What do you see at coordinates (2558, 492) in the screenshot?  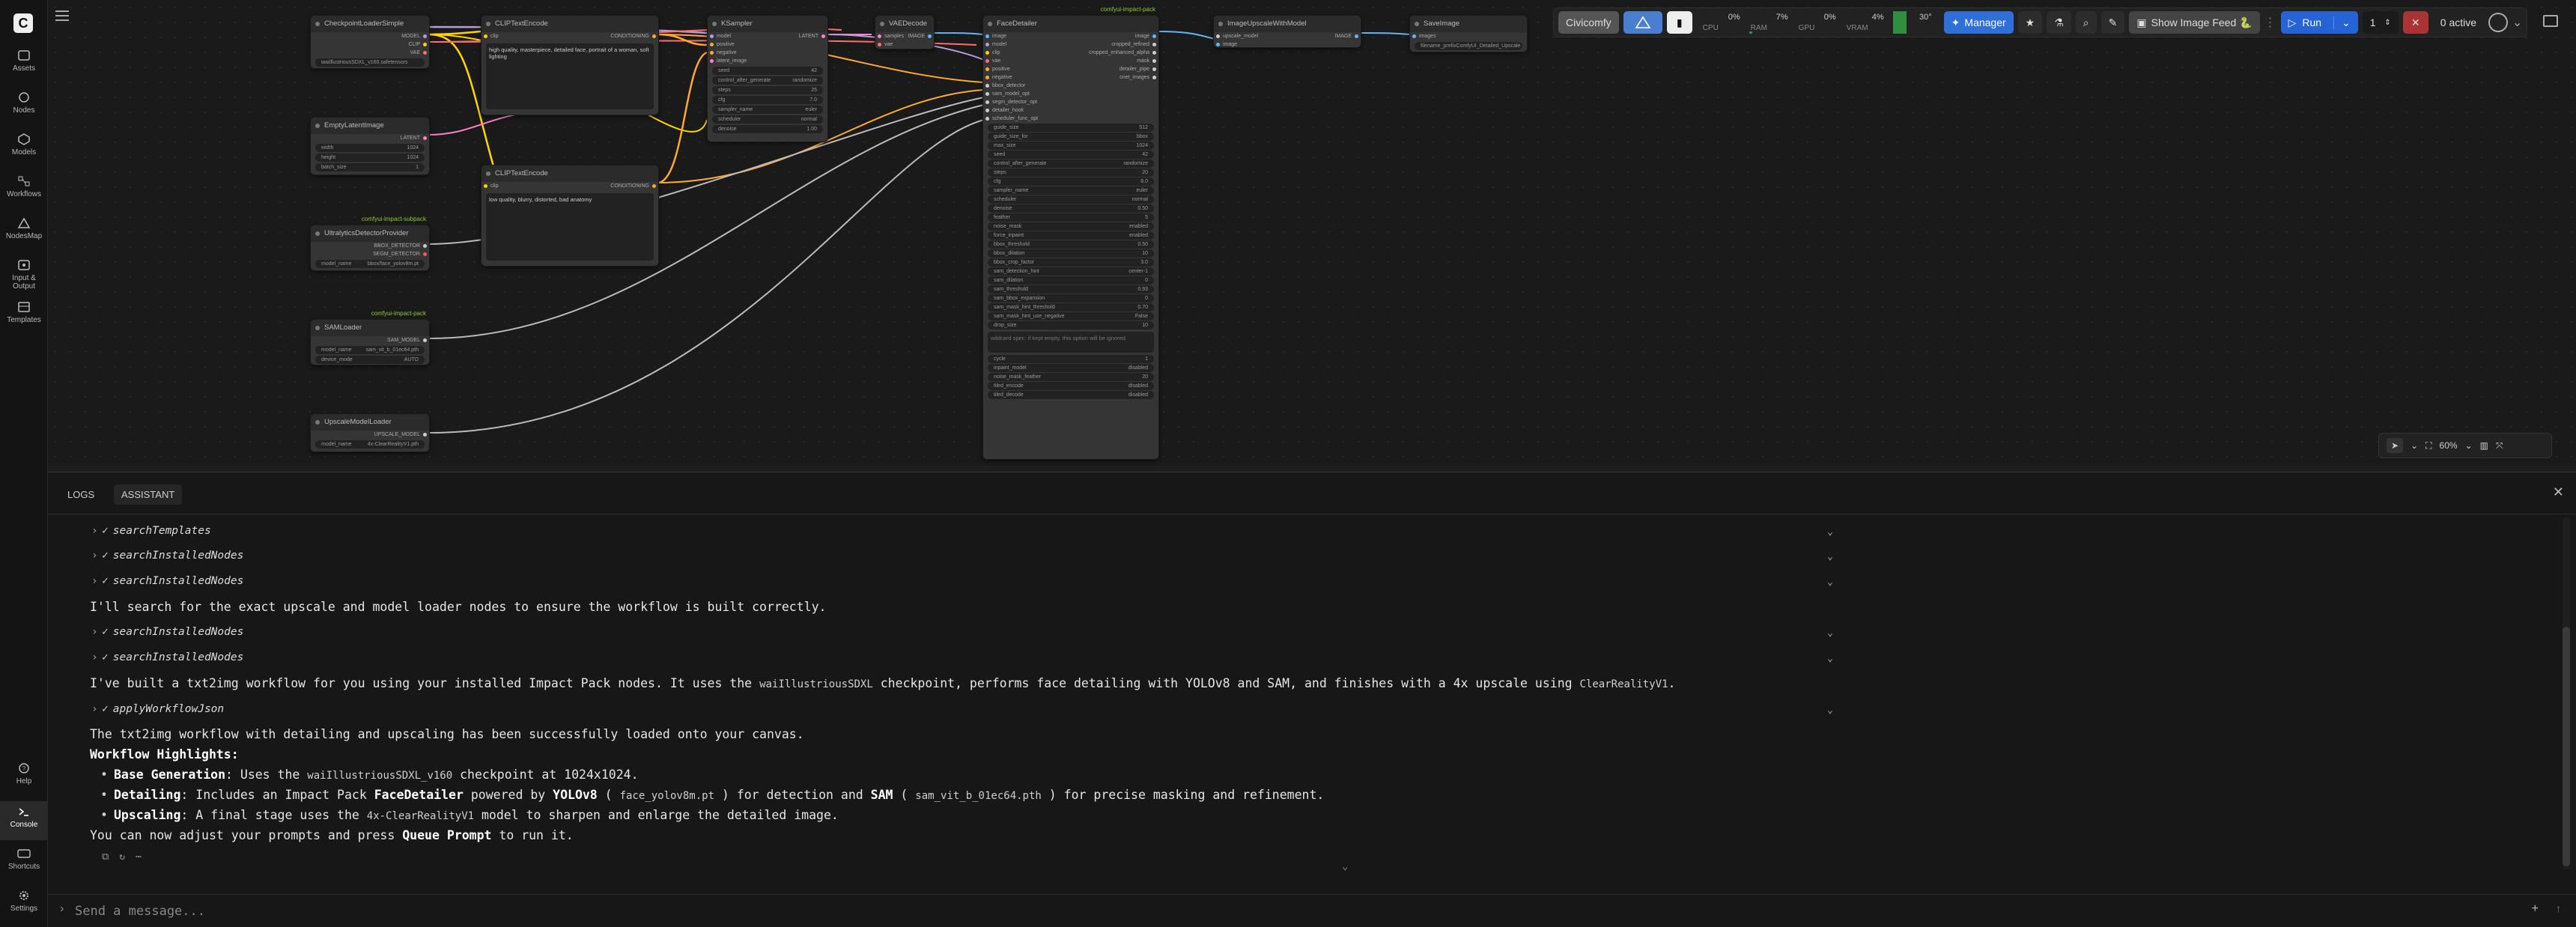 I see `close-panel-icon: ✕` at bounding box center [2558, 492].